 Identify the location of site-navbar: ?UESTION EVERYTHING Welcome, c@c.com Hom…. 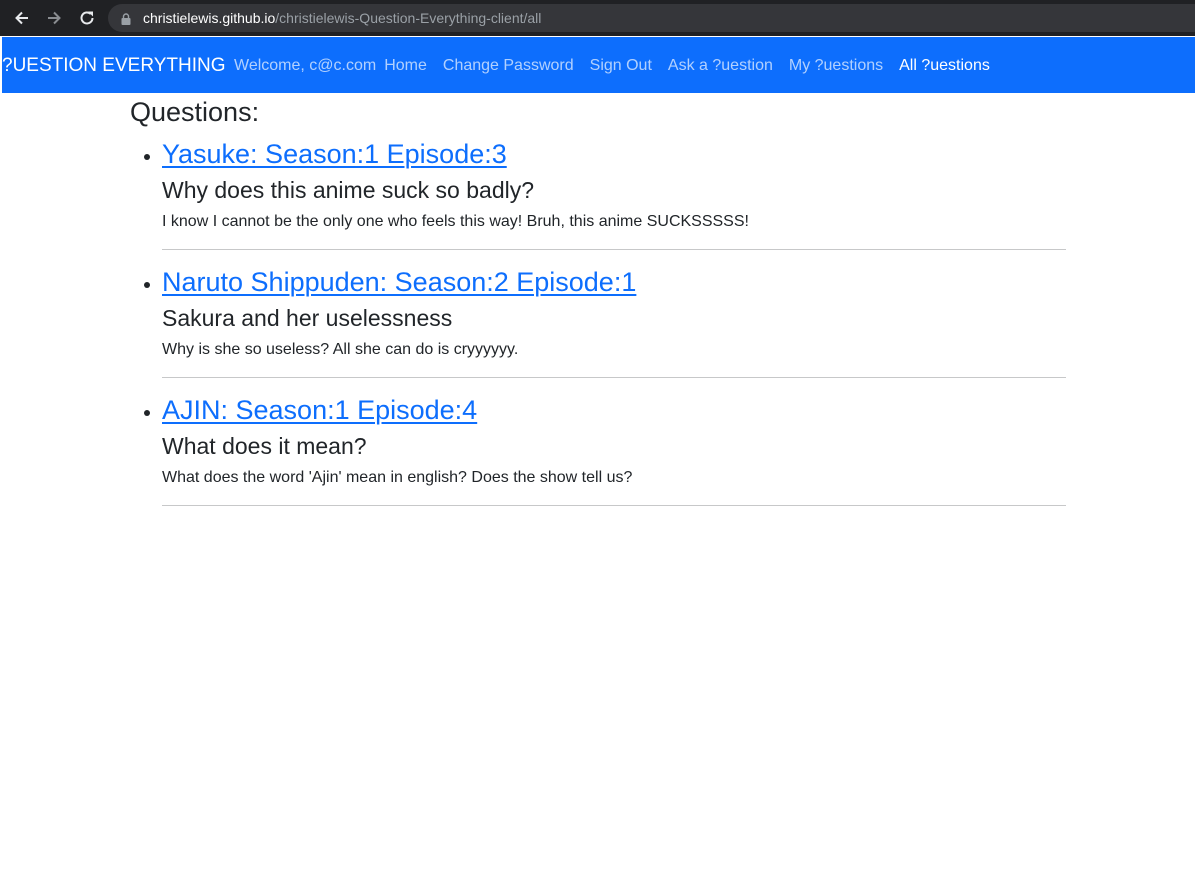
(598, 65).